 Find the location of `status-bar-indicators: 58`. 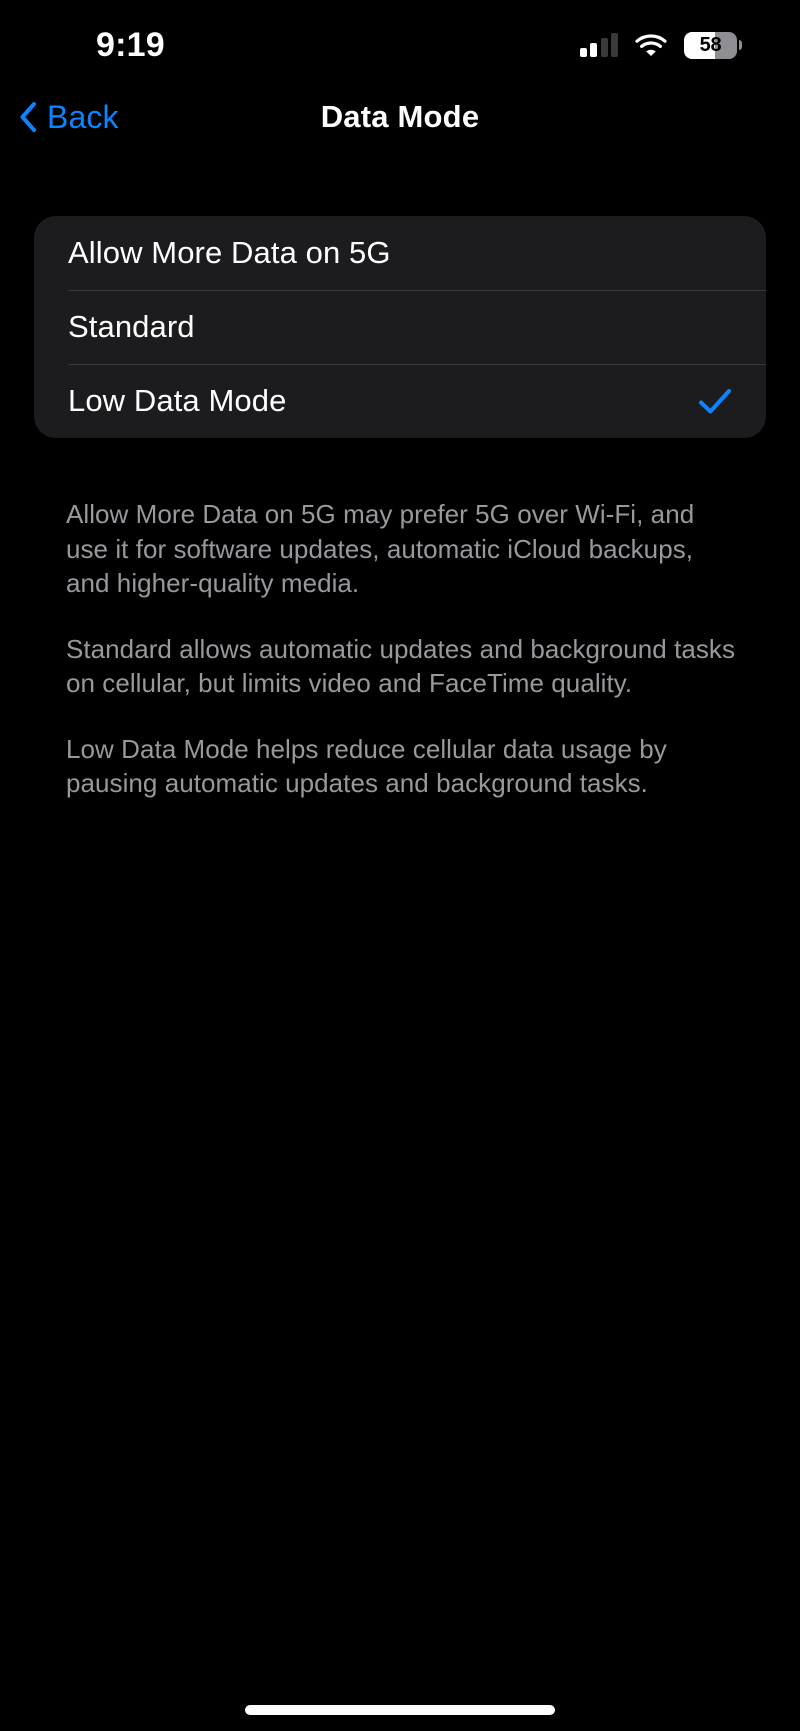

status-bar-indicators: 58 is located at coordinates (660, 39).